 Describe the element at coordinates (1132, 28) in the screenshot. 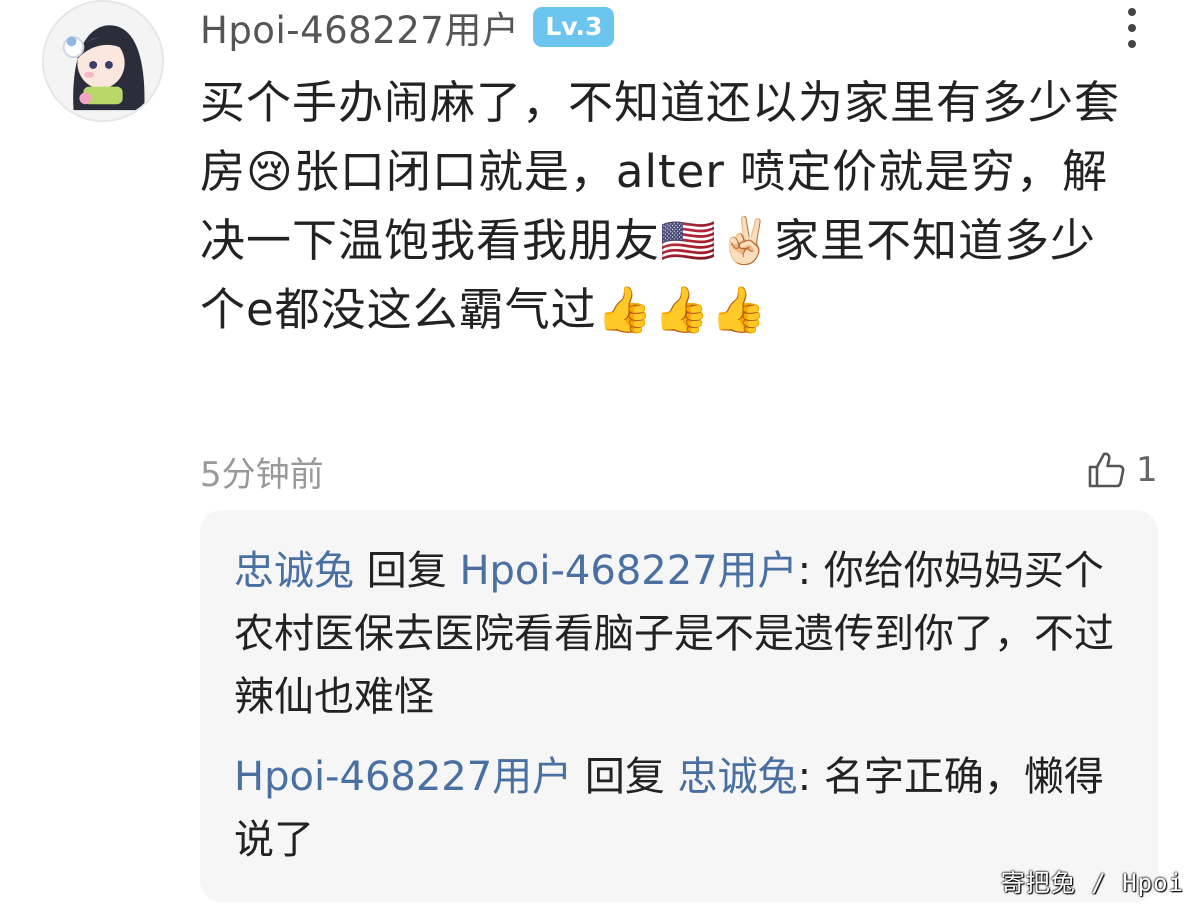

I see `more-options-button` at that location.